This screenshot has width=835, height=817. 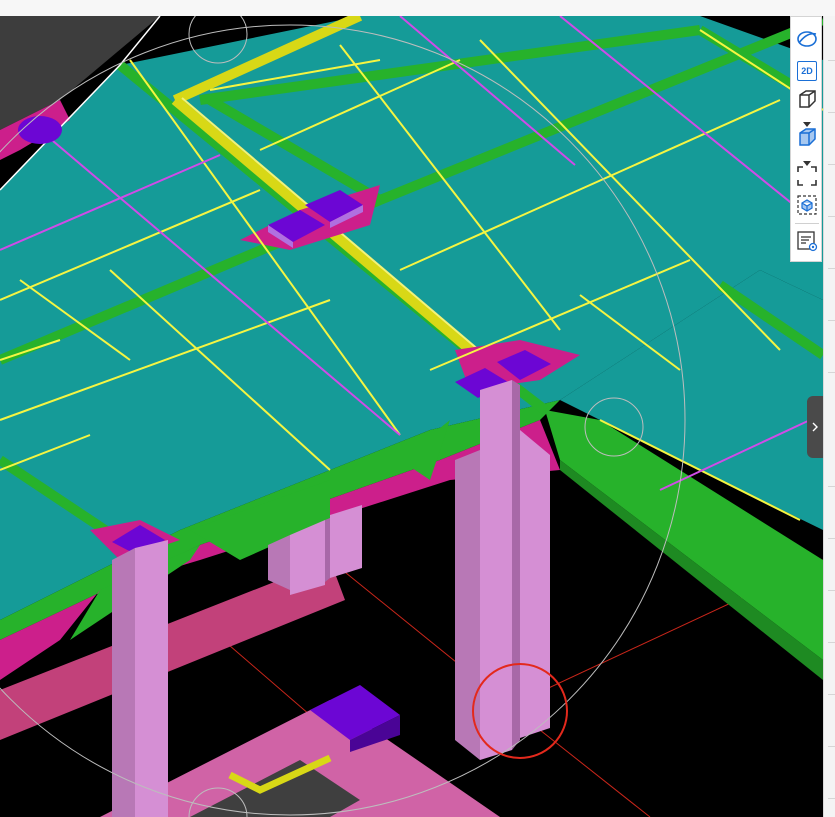 I want to click on wireframe-cube-button, so click(x=807, y=99).